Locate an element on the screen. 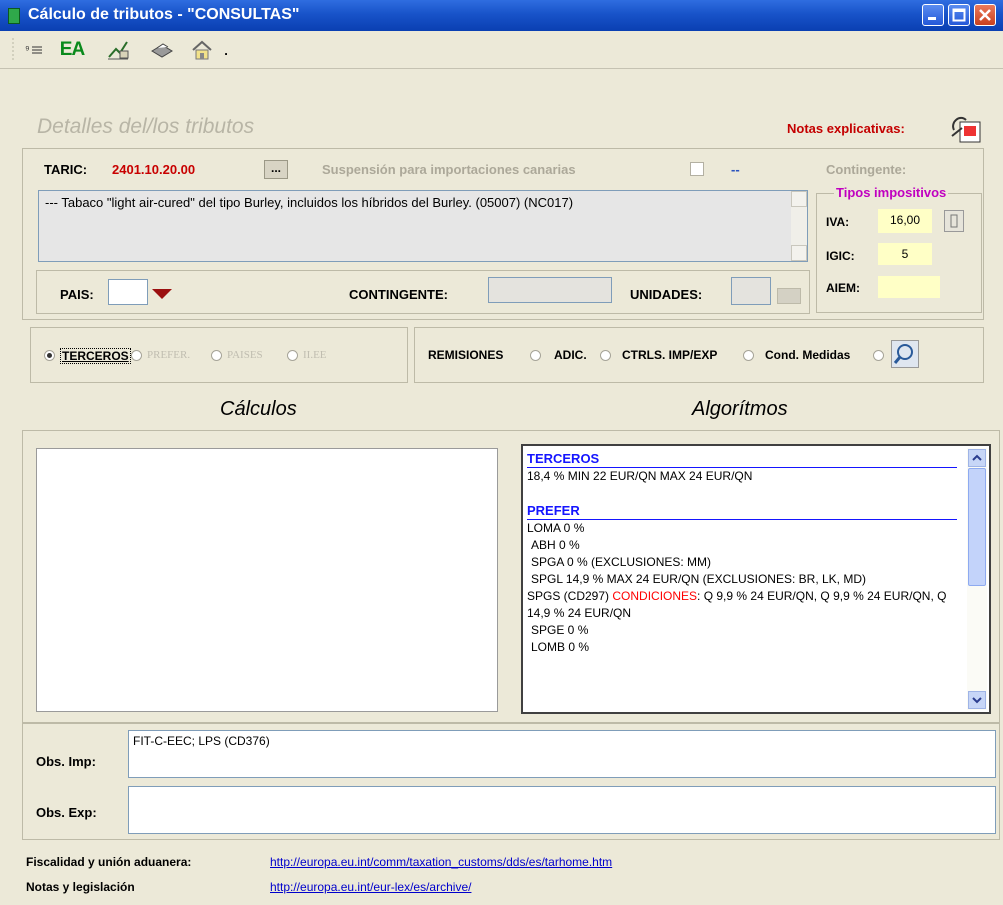  obs-imp-label: Obs. Imp: is located at coordinates (66, 761).